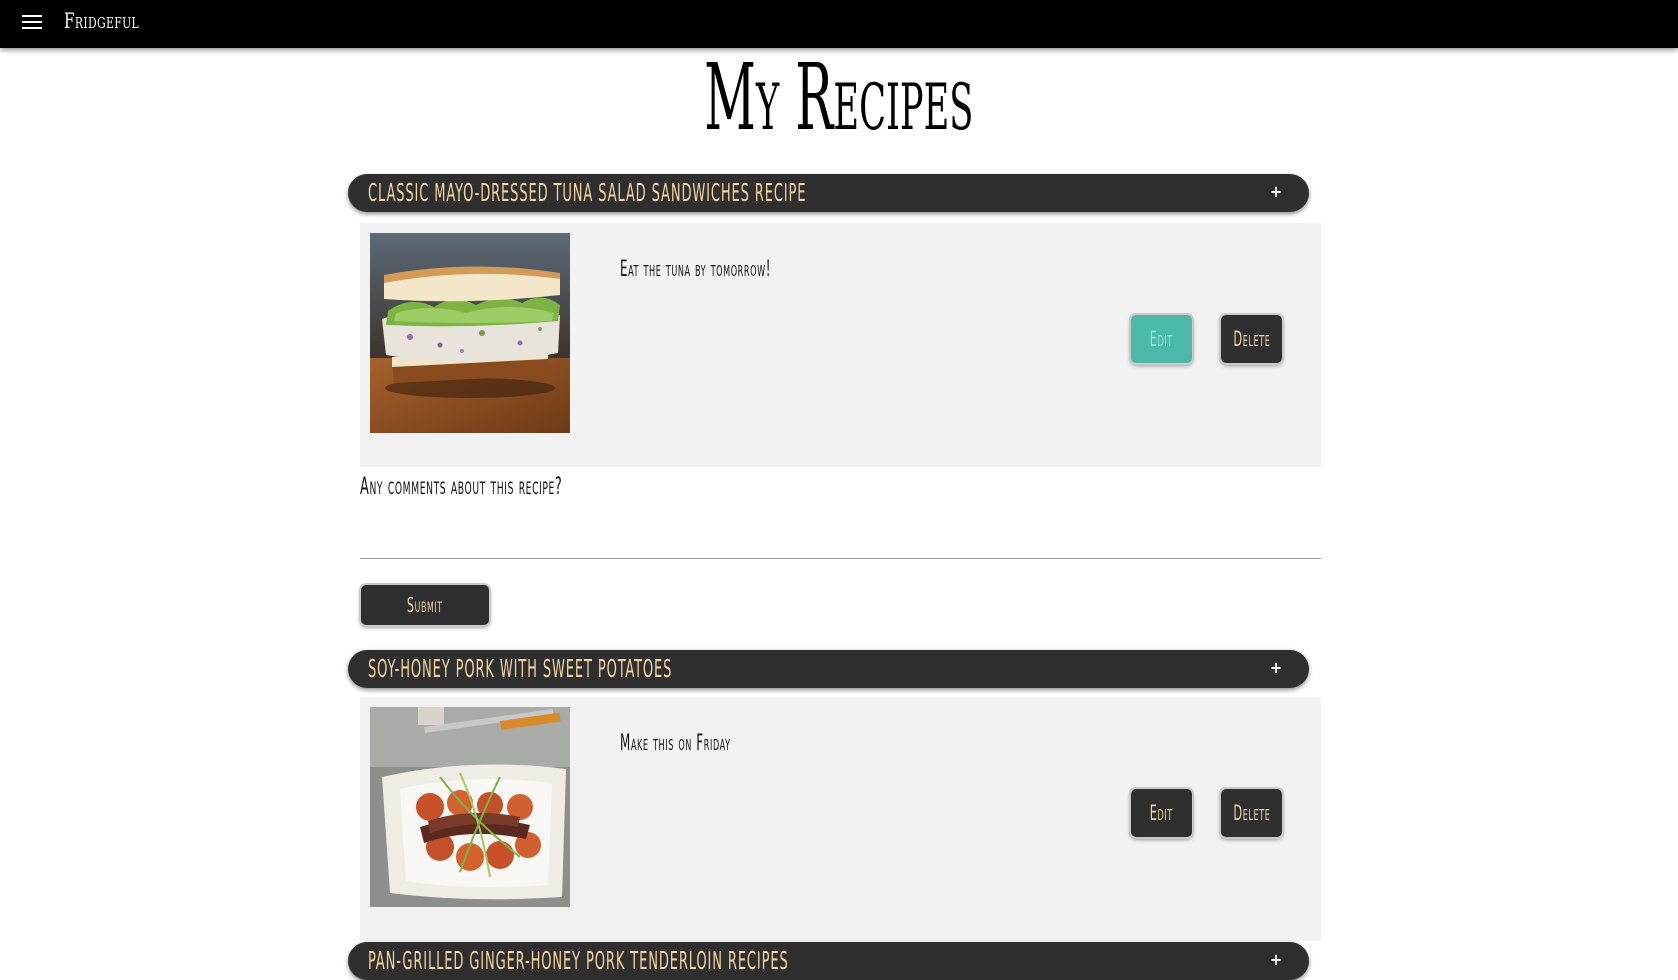  Describe the element at coordinates (425, 605) in the screenshot. I see `submit-button: Submit` at that location.